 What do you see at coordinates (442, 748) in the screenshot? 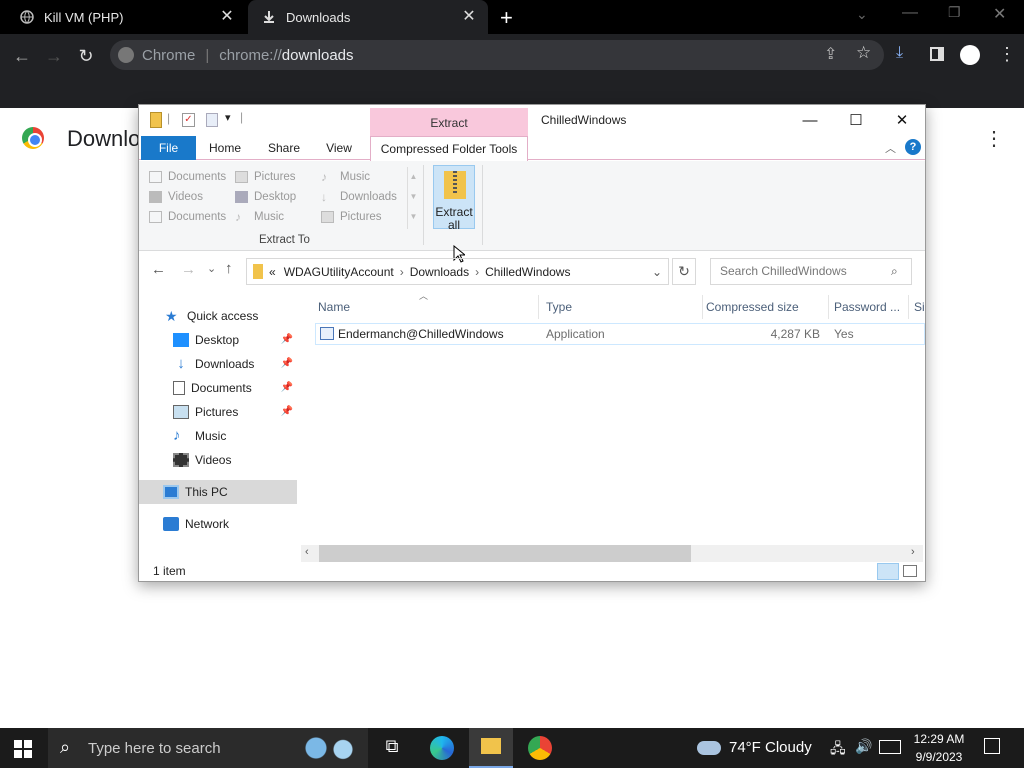
I see `edge-icon` at bounding box center [442, 748].